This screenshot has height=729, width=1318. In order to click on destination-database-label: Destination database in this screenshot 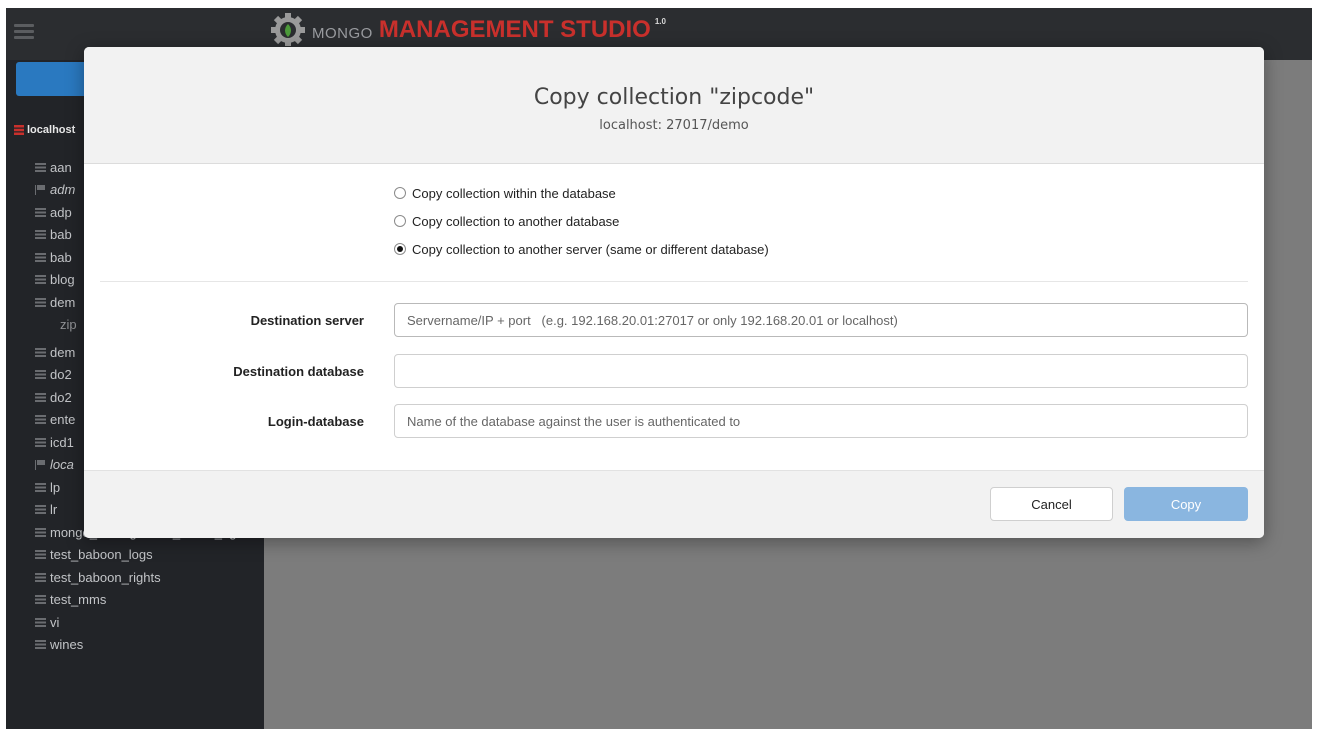, I will do `click(298, 371)`.